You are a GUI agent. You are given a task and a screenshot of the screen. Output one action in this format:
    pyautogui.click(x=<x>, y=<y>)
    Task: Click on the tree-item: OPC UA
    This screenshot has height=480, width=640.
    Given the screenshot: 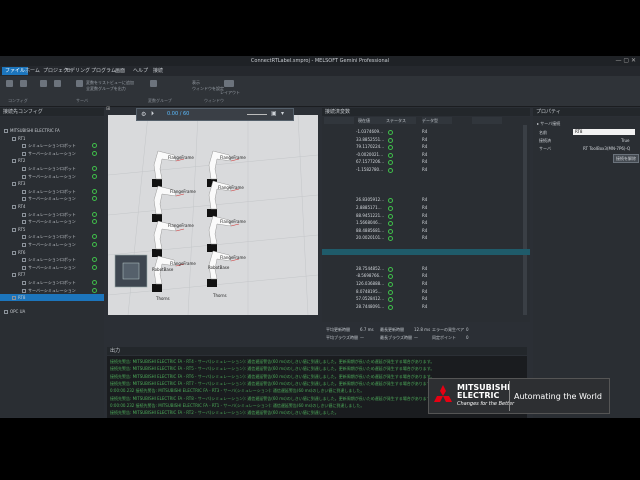 What is the action you would take?
    pyautogui.click(x=52, y=311)
    